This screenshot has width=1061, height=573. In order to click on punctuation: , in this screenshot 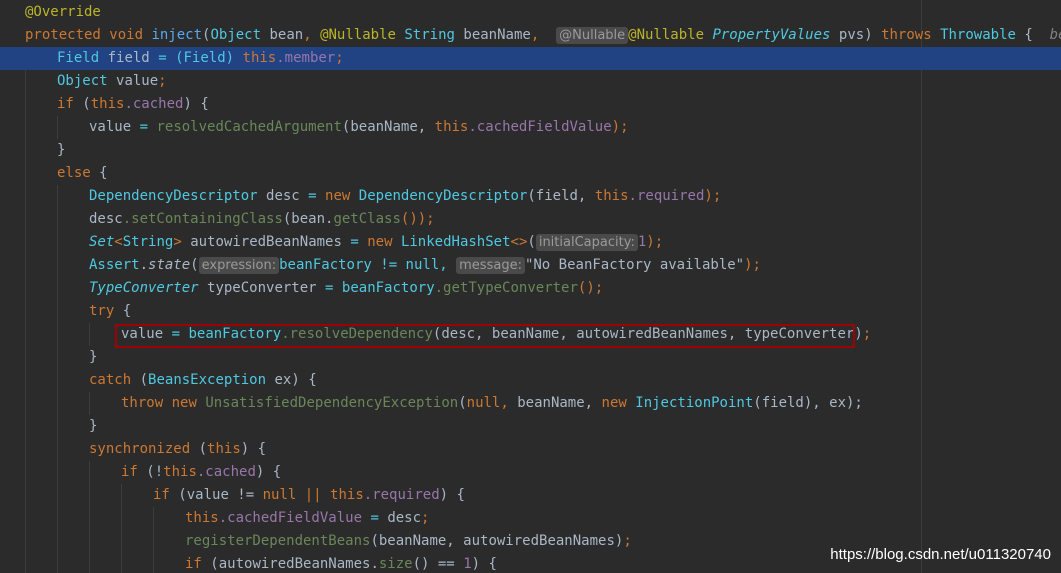, I will do `click(307, 35)`.